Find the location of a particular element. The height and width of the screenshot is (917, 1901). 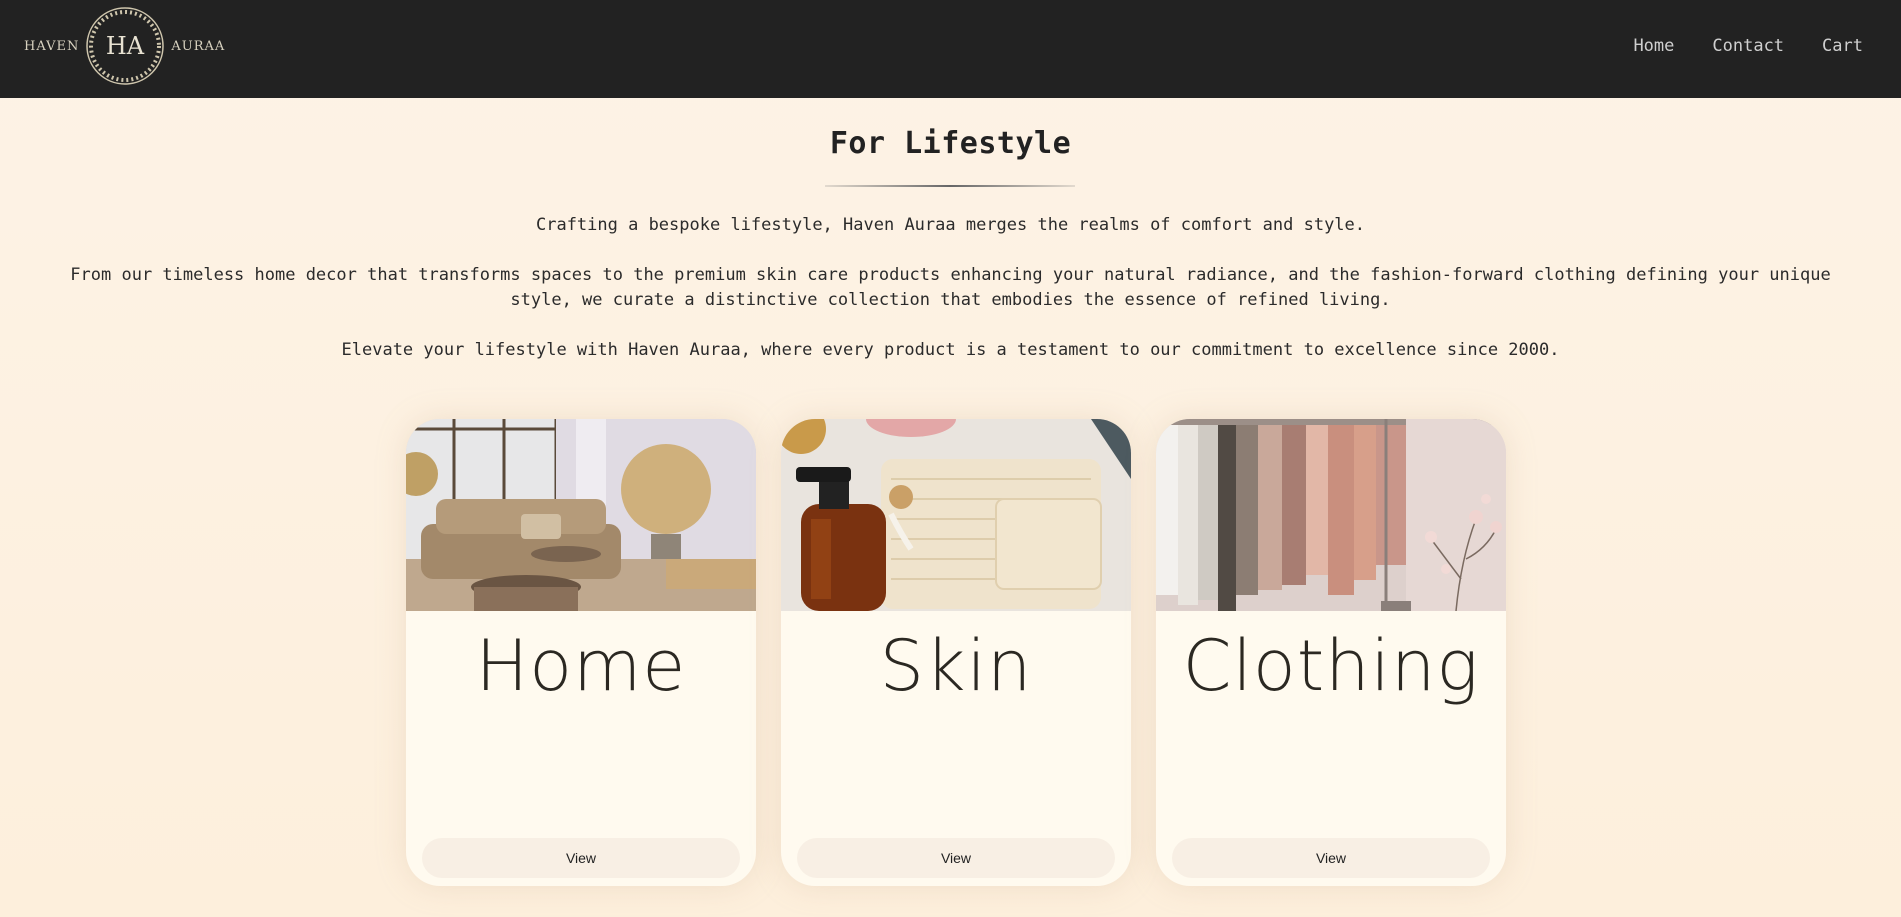

brand-logo: HAVEN HA AURAA is located at coordinates (124, 46).